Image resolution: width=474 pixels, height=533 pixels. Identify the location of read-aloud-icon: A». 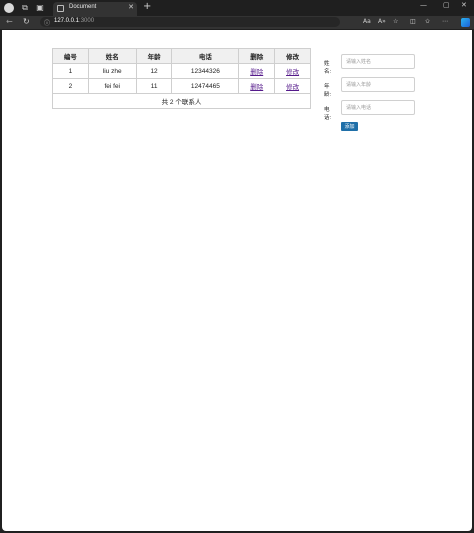
(382, 21).